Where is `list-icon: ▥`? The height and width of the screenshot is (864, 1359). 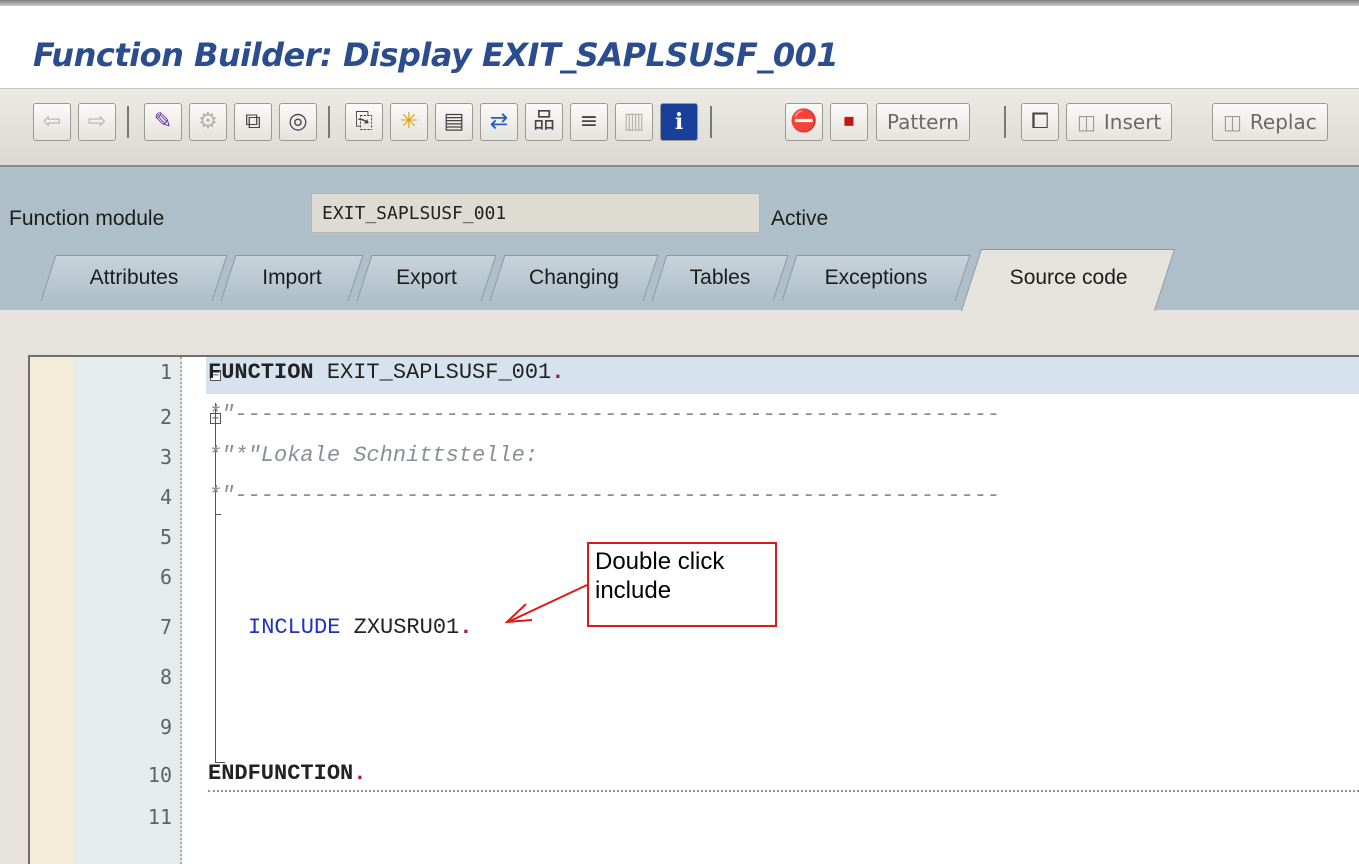
list-icon: ▥ is located at coordinates (634, 121).